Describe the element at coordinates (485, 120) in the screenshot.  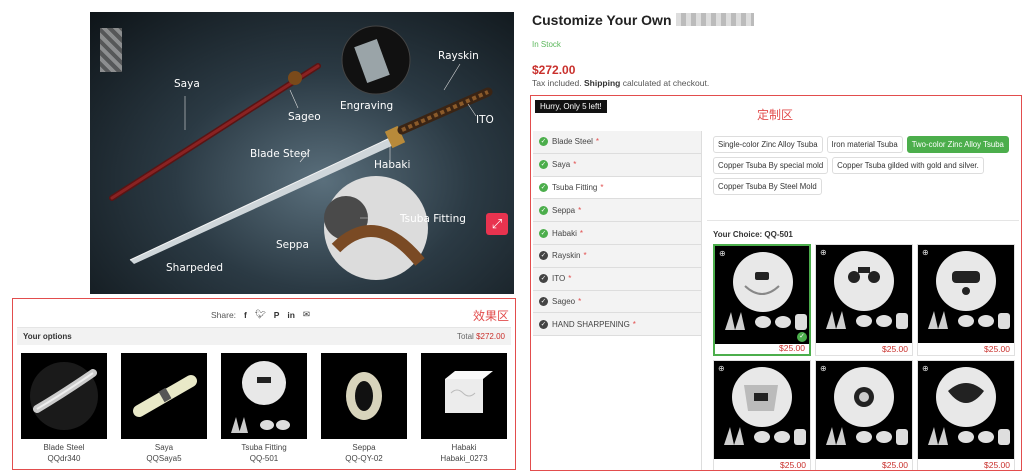
I see `label-ito: ITO` at that location.